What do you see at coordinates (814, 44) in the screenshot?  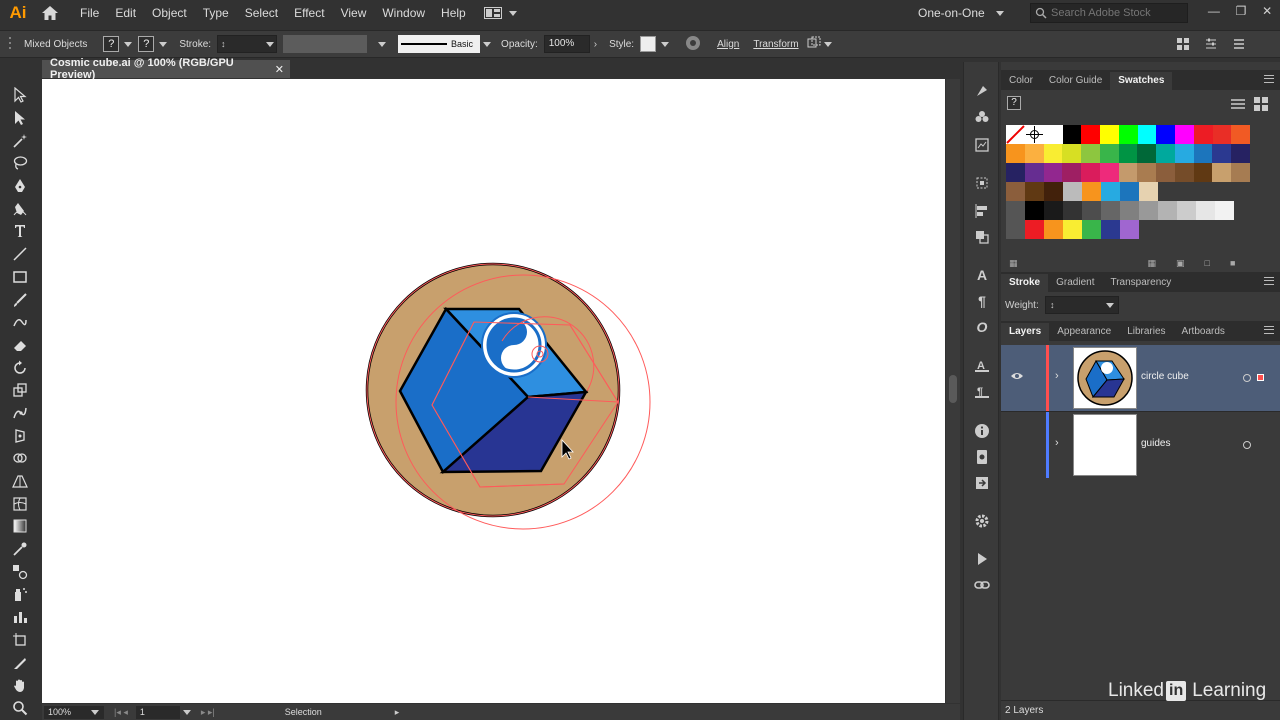 I see `isolate-icon` at bounding box center [814, 44].